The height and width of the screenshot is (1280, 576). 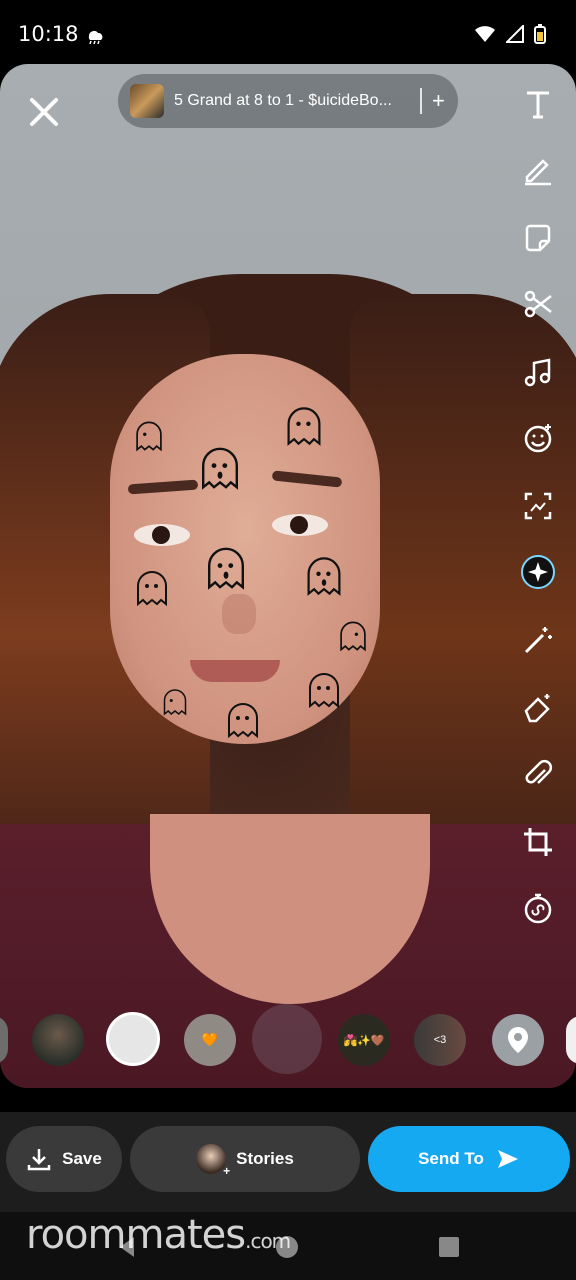 I want to click on save-button: Save, so click(x=64, y=1159).